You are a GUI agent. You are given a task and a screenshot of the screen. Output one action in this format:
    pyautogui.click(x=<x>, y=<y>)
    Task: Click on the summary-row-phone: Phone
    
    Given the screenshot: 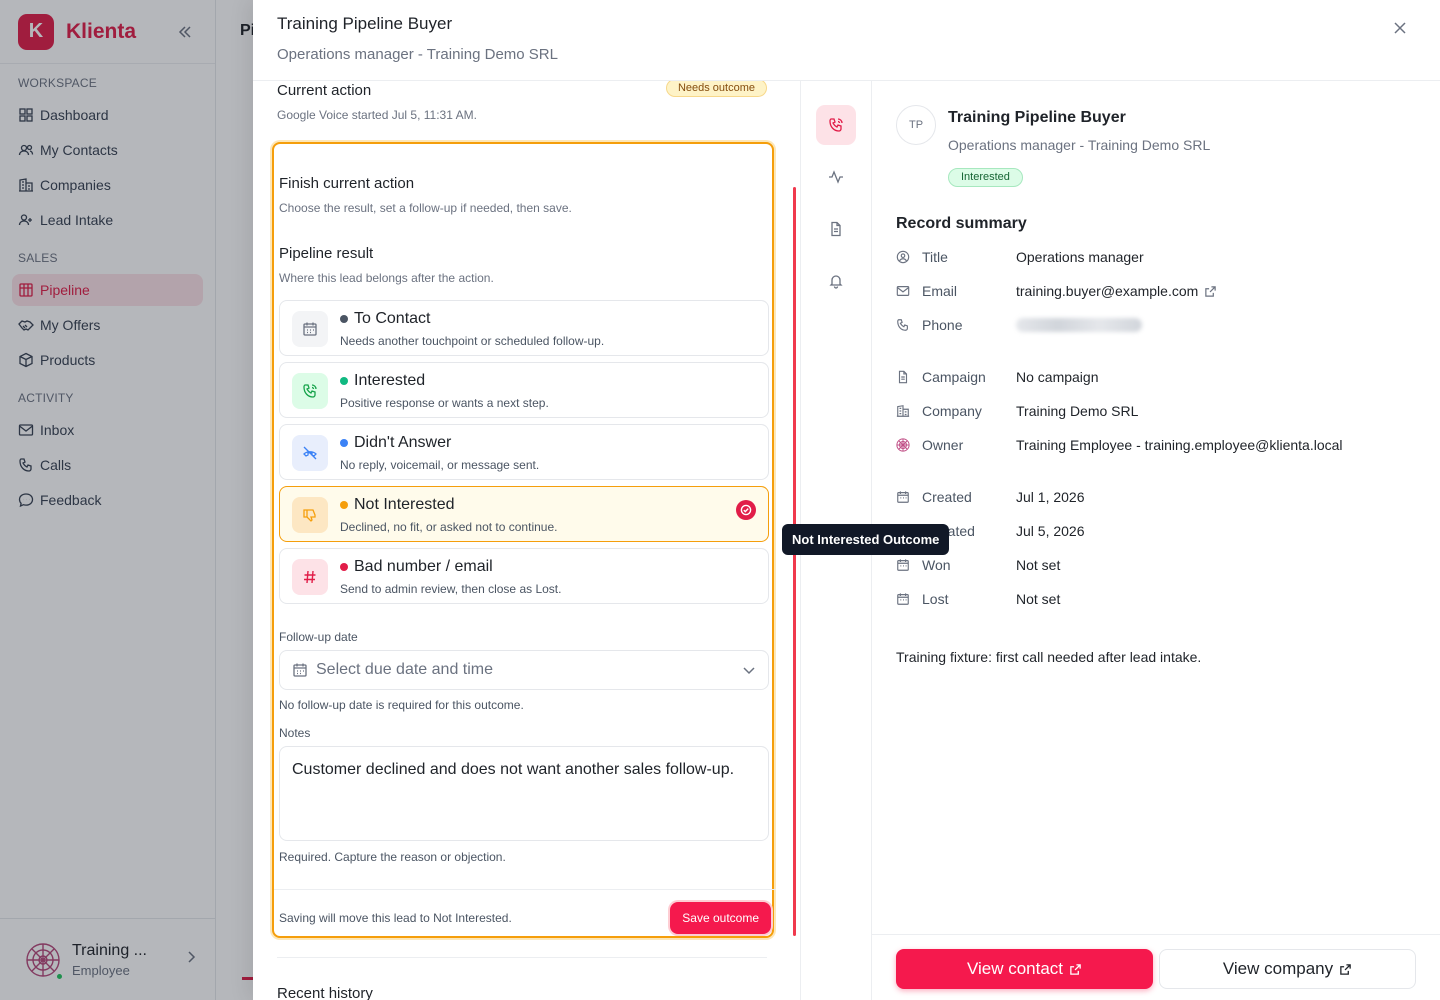 What is the action you would take?
    pyautogui.click(x=1156, y=325)
    